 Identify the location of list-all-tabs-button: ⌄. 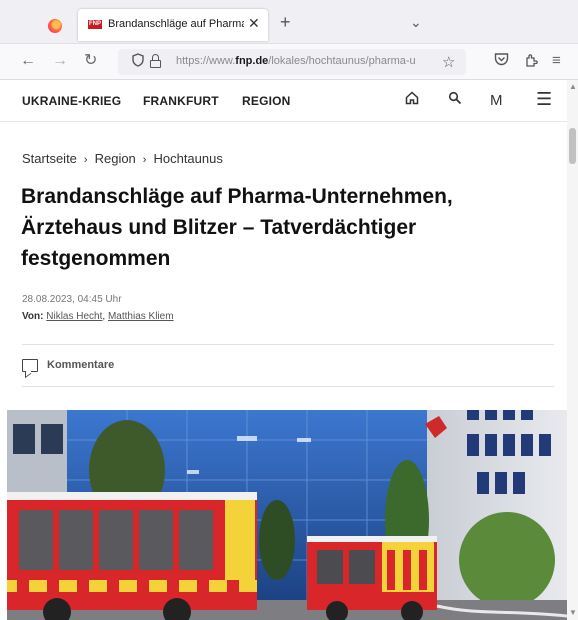
(416, 22).